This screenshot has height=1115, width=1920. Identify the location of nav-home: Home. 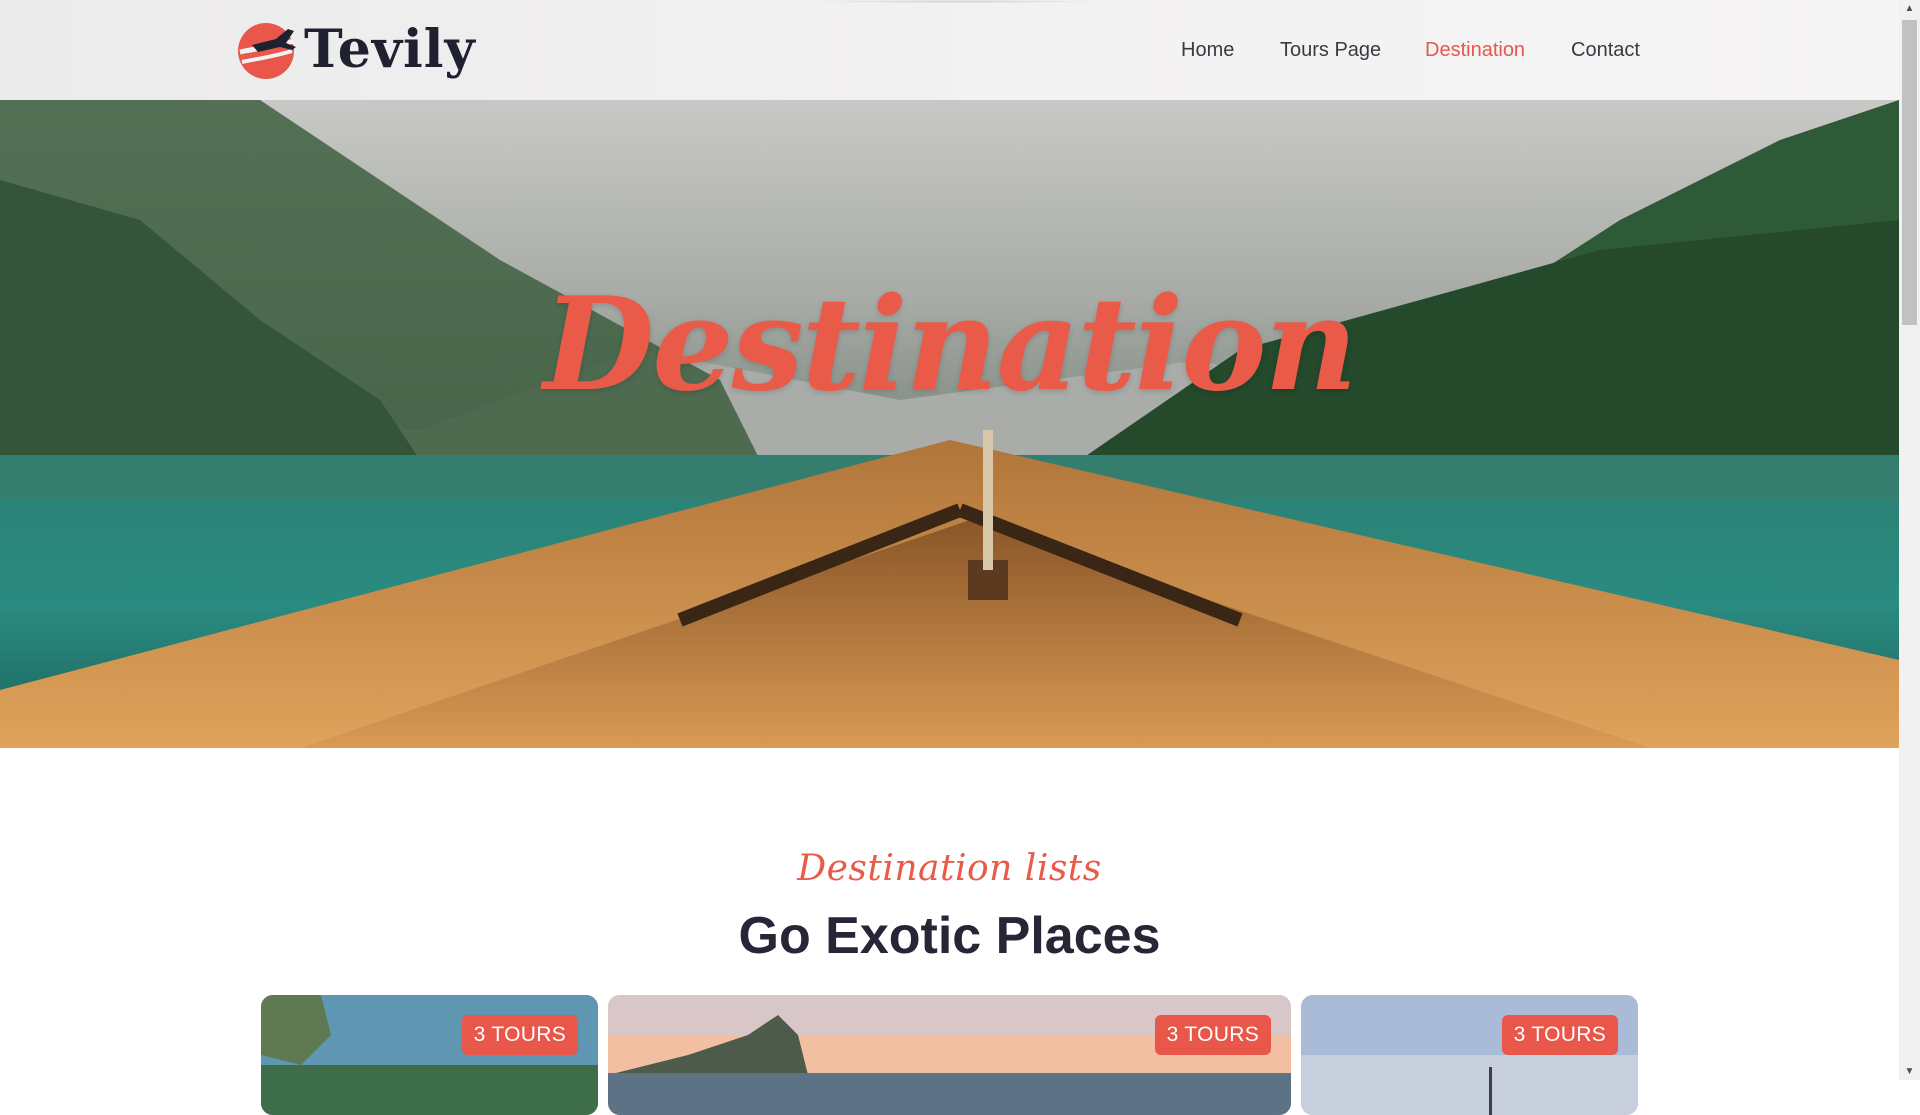
(1207, 50).